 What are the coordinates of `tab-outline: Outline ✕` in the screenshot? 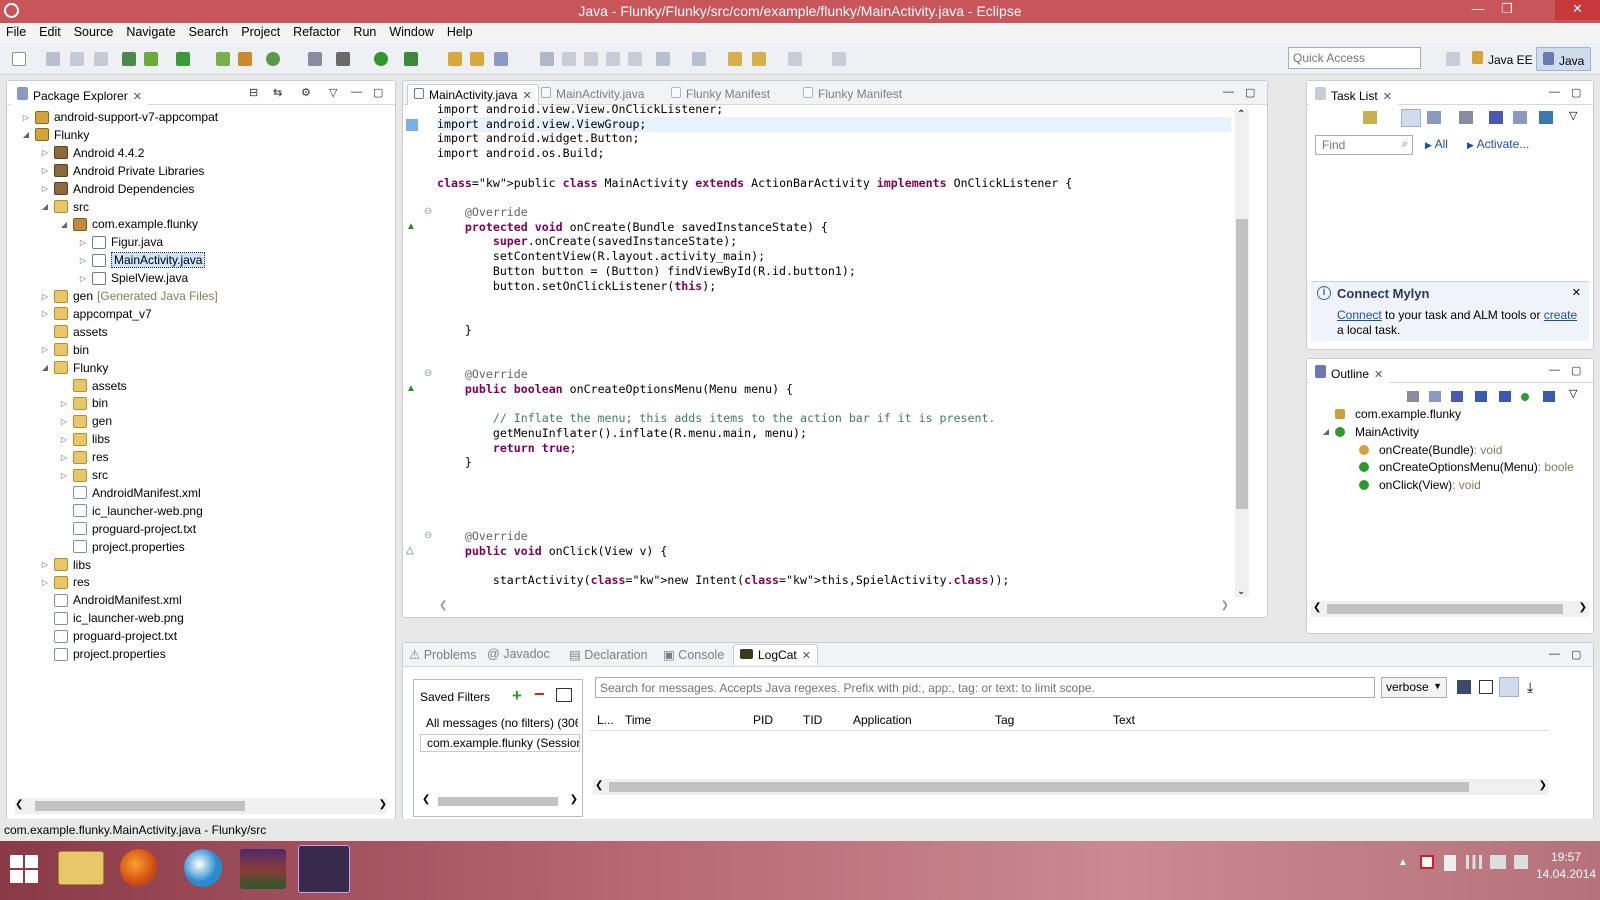 It's located at (1349, 372).